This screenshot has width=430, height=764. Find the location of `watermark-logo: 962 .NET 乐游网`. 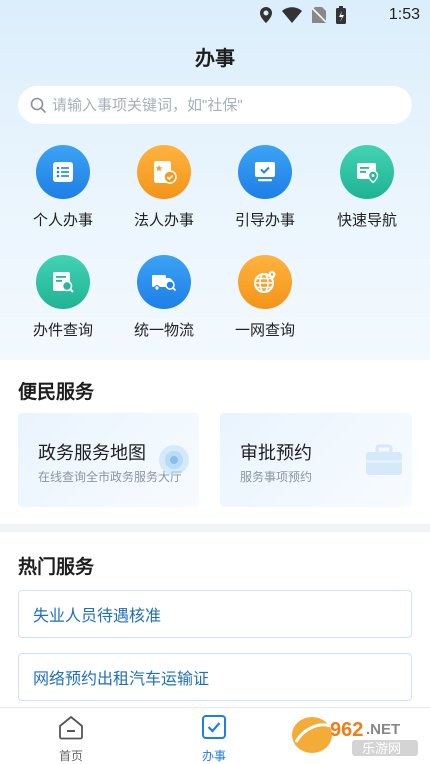

watermark-logo: 962 .NET 乐游网 is located at coordinates (355, 737).